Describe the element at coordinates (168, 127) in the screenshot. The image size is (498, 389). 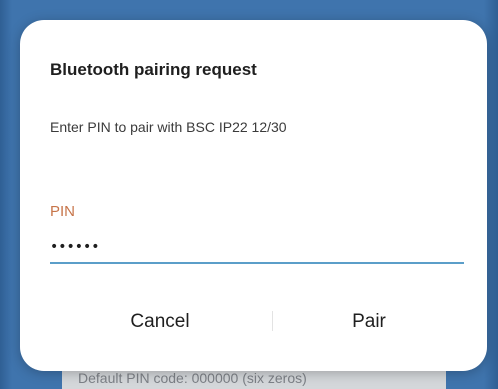
I see `dialog-message: Enter PIN to pair with BSC IP22 12/30` at that location.